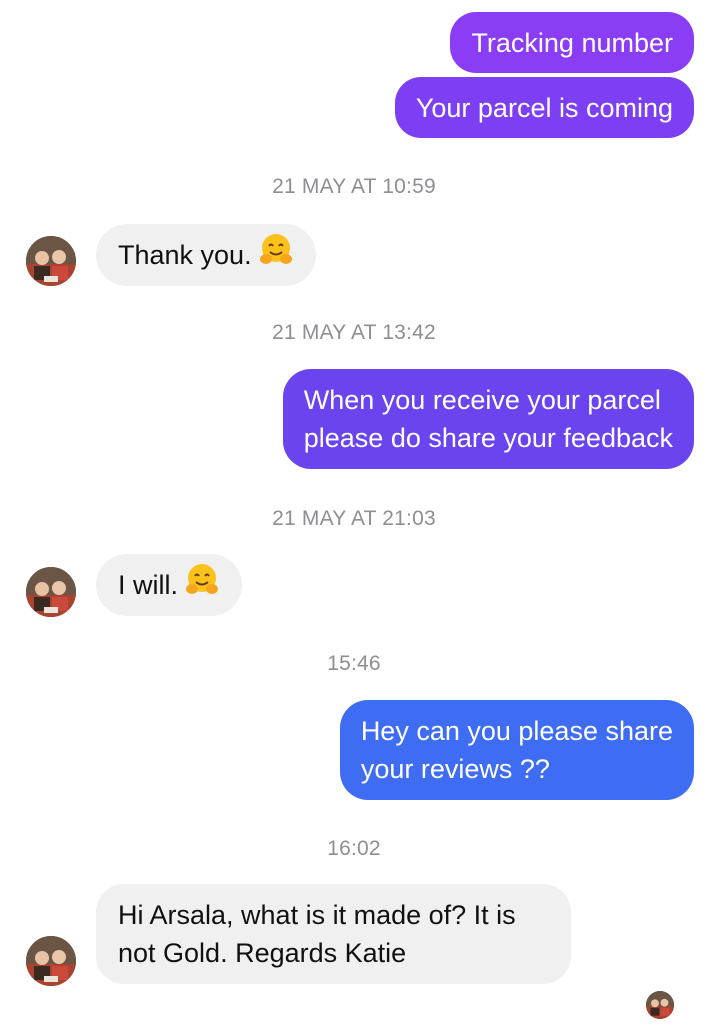  I want to click on message-text: Your parcel is coming, so click(544, 108).